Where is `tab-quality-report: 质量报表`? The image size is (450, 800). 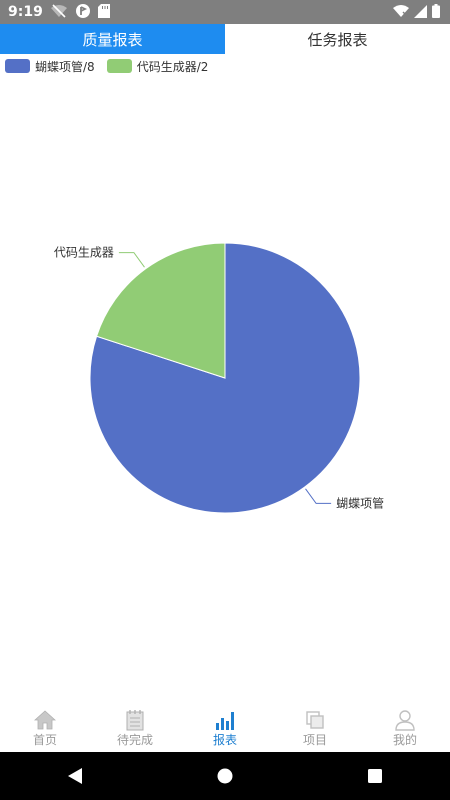
tab-quality-report: 质量报表 is located at coordinates (112, 39).